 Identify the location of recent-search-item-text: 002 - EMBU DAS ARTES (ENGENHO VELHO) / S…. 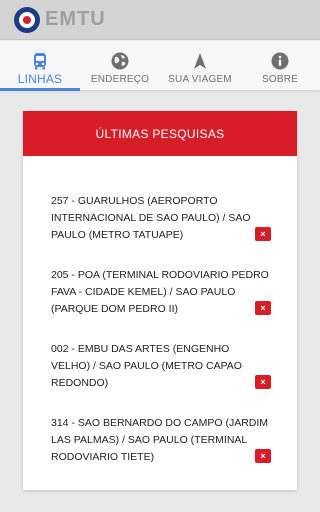
(146, 366).